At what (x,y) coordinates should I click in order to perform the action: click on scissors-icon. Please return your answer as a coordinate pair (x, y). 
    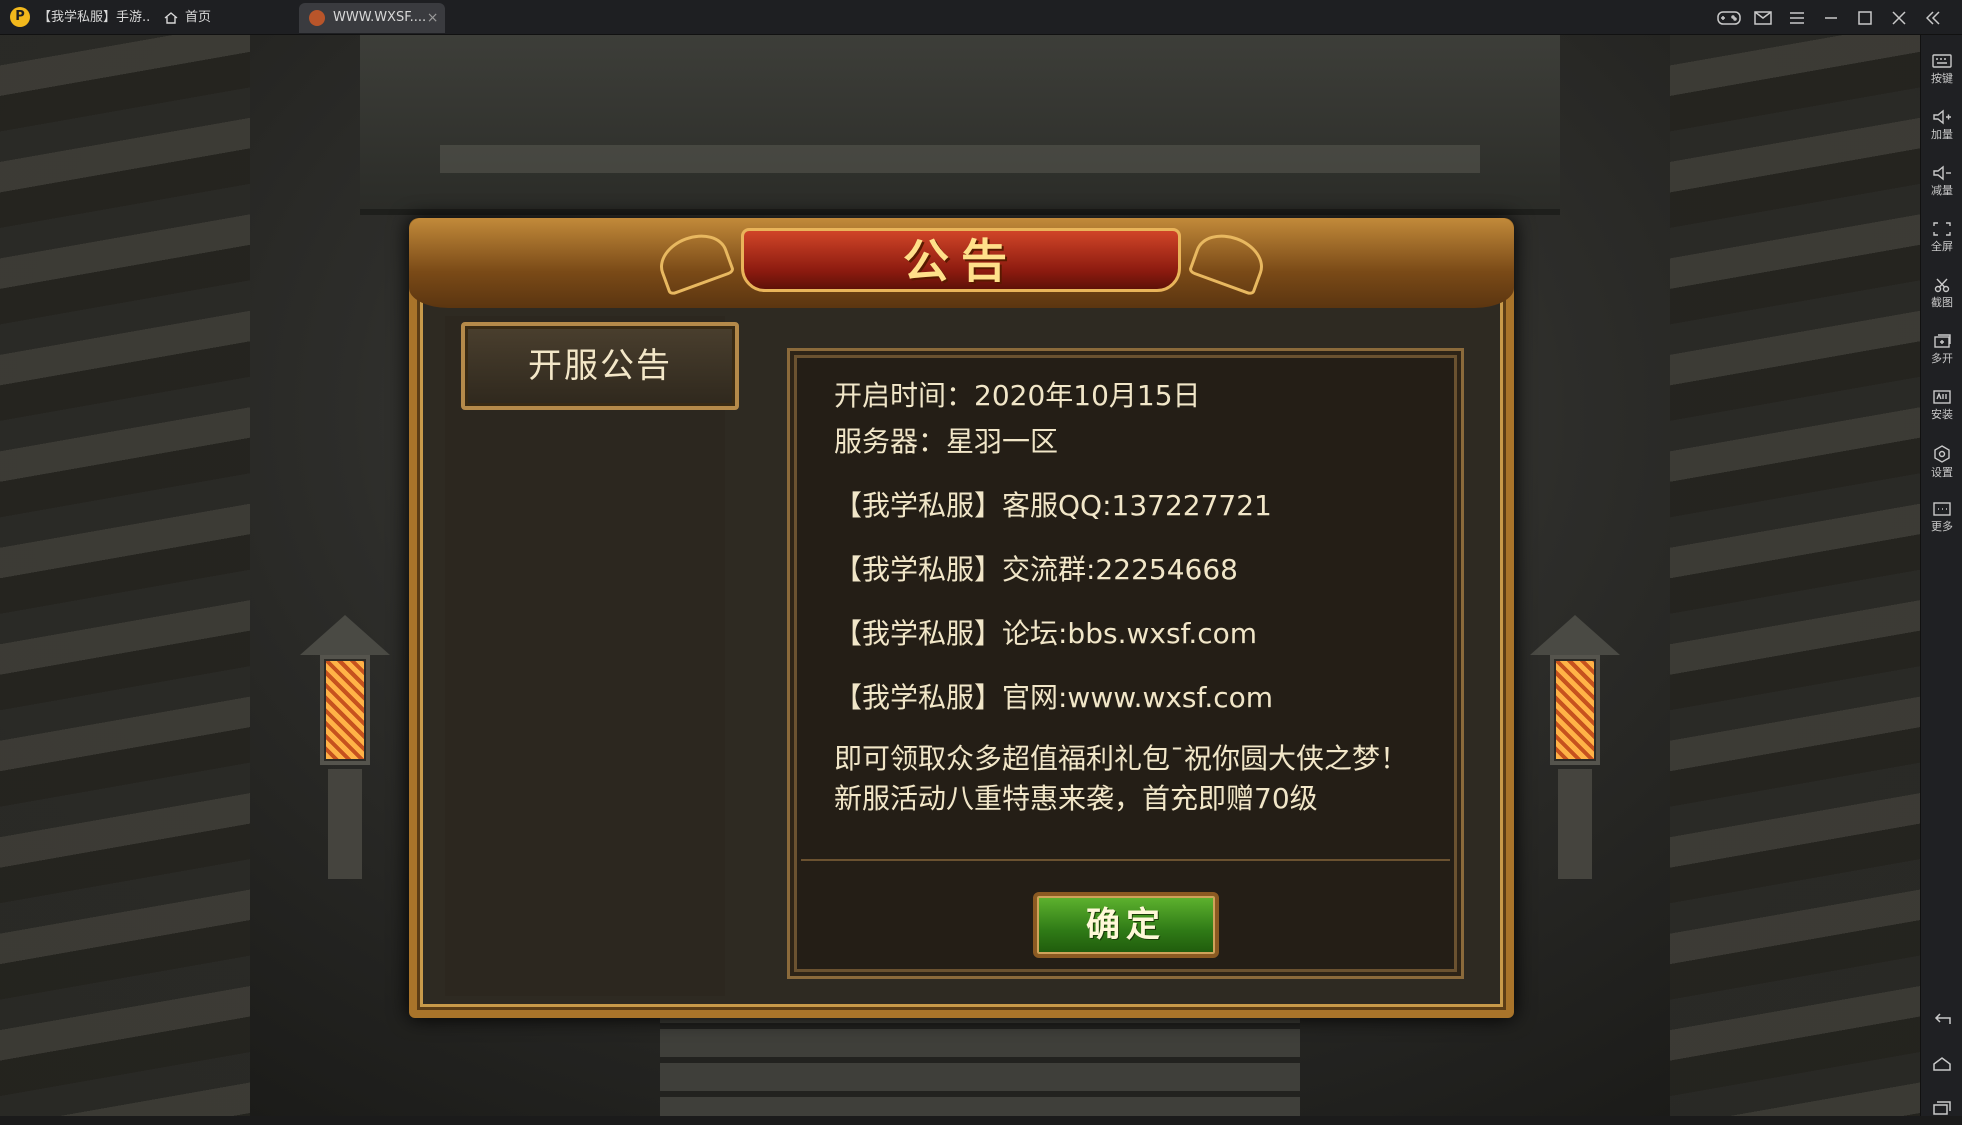
    Looking at the image, I should click on (1942, 285).